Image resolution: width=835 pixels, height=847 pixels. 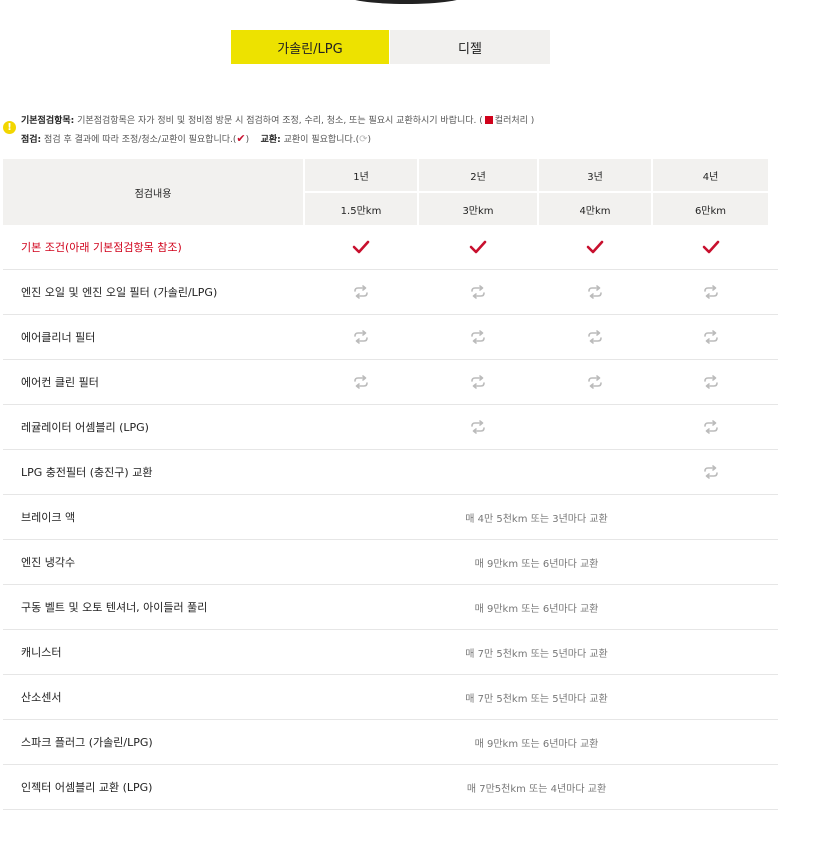 What do you see at coordinates (87, 787) in the screenshot?
I see `row-item-name: 인젝터 어셈블리 교환 (LPG)` at bounding box center [87, 787].